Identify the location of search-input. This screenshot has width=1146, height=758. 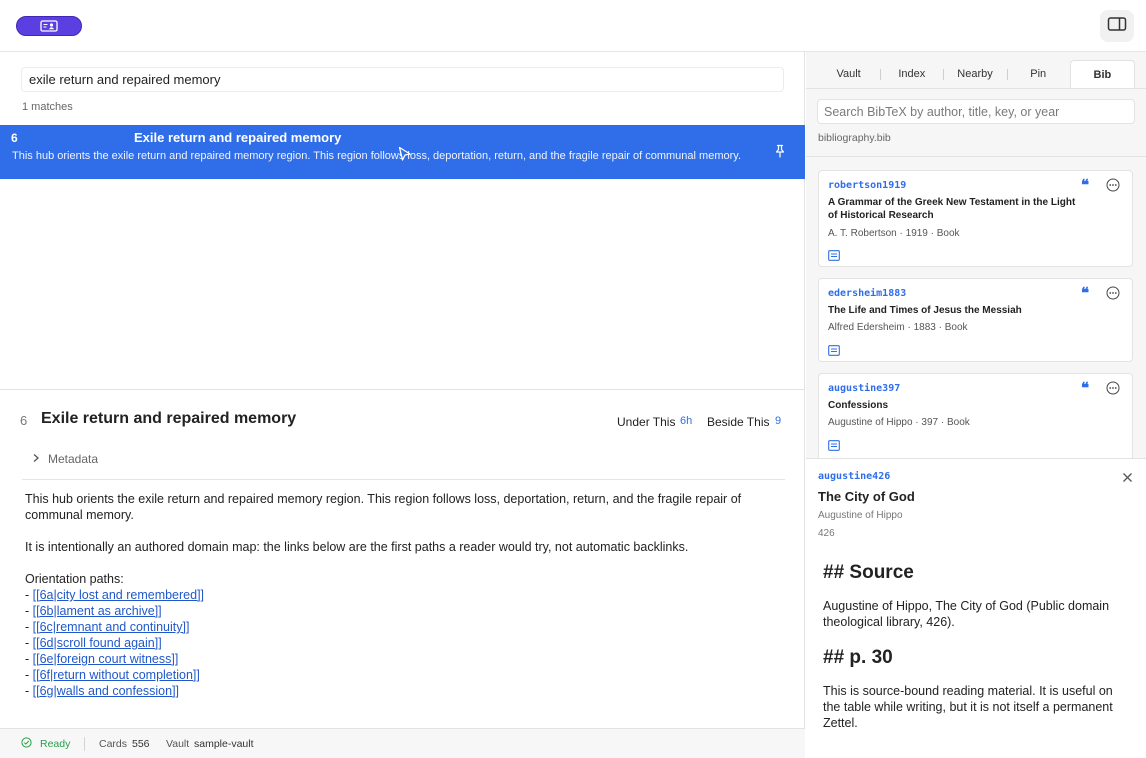
(402, 79).